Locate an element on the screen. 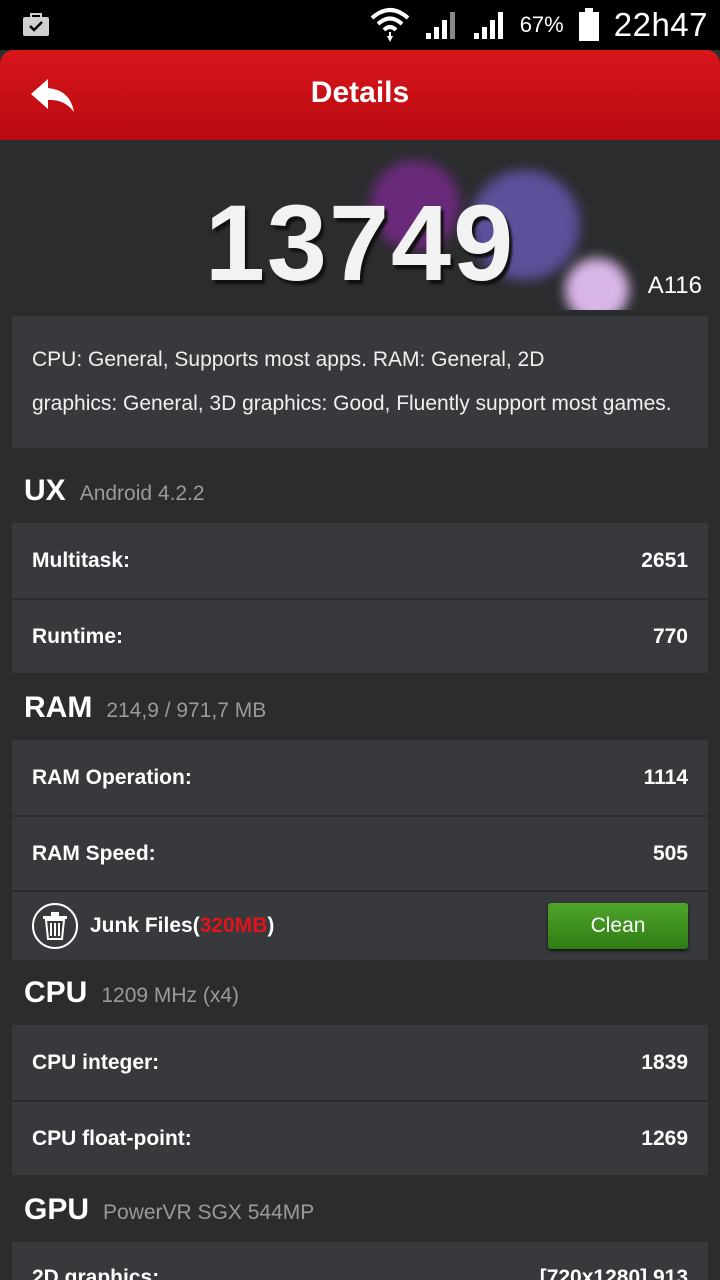 The image size is (720, 1280). row-label: Multitask: is located at coordinates (81, 560).